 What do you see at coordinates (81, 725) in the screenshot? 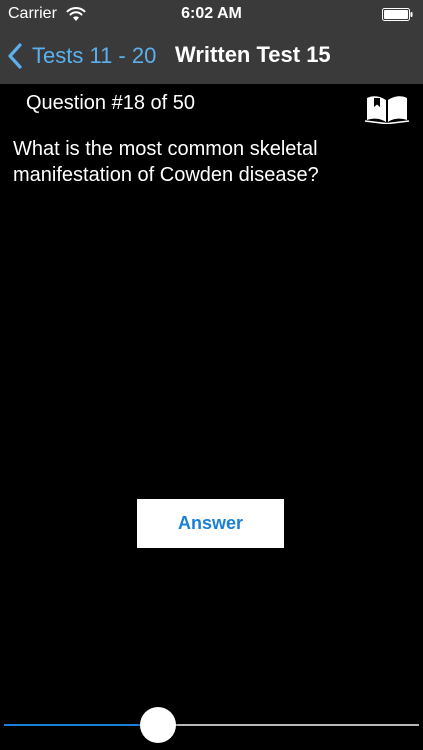
I see `slider-track-filled` at bounding box center [81, 725].